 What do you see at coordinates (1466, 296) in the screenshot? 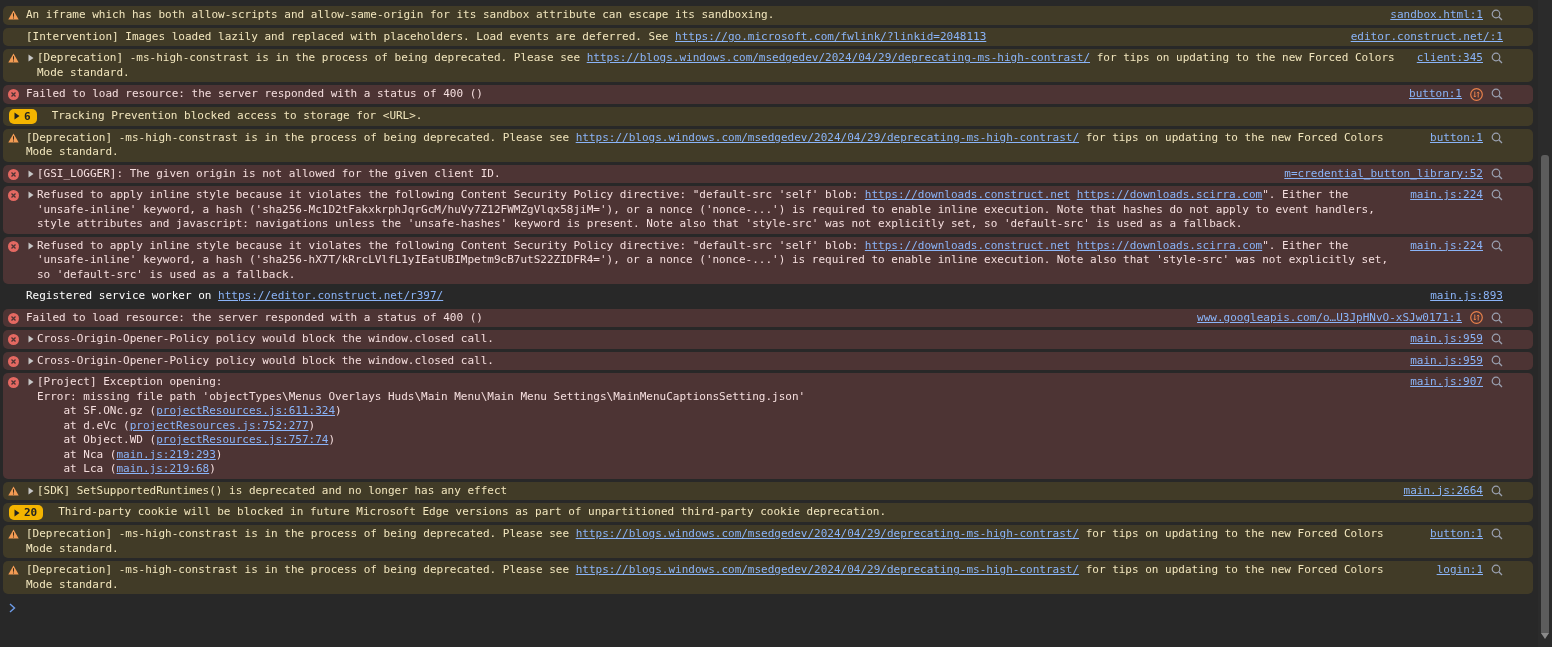
I see `source-link: main.js:893` at bounding box center [1466, 296].